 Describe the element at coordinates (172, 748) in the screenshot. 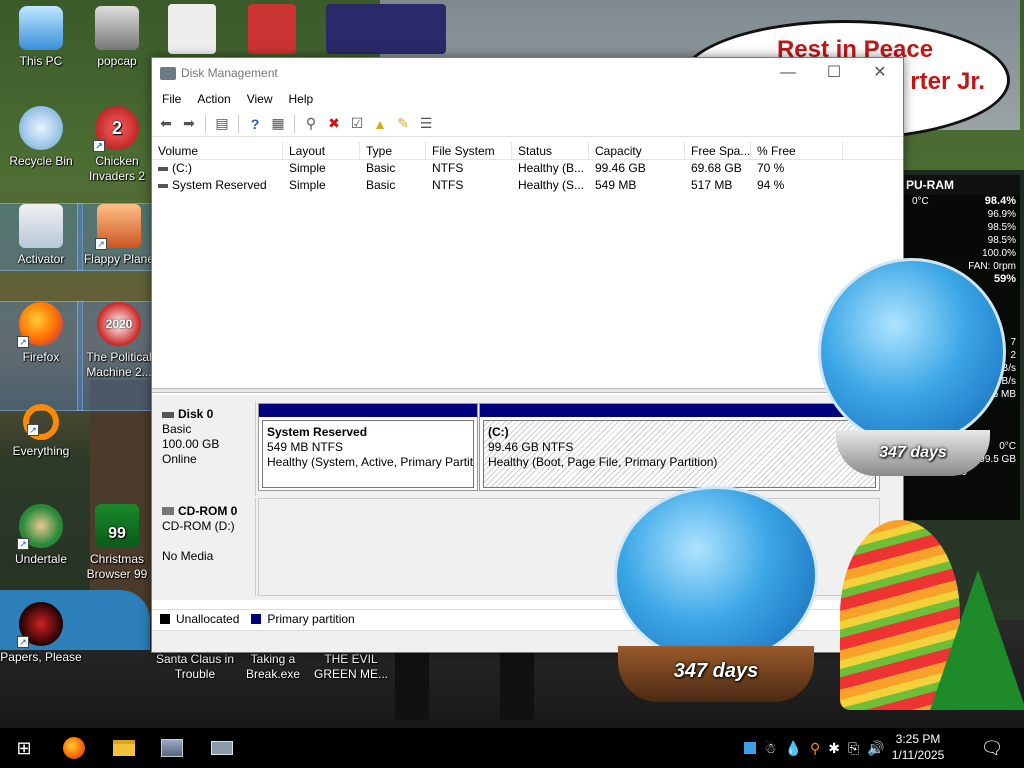

I see `taskbar-image-icon` at that location.